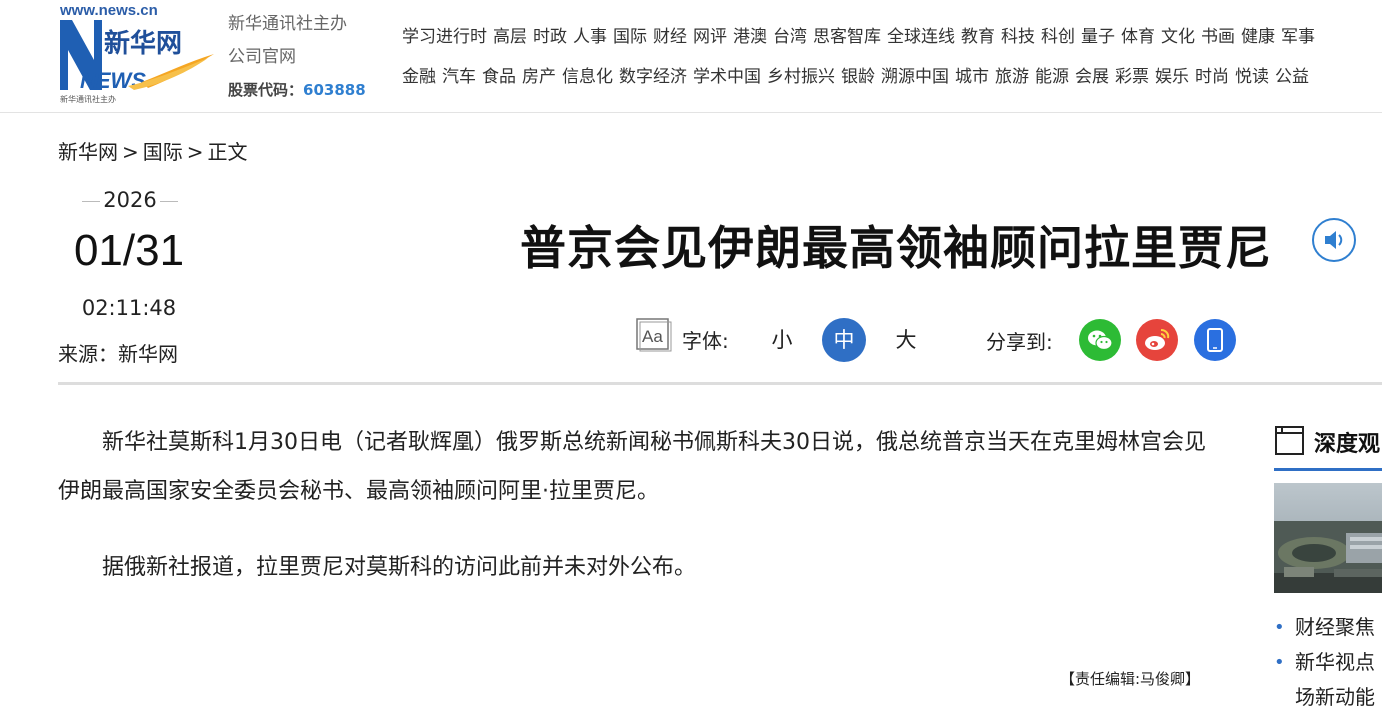  I want to click on nav-item-r1-3: 人事, so click(590, 37).